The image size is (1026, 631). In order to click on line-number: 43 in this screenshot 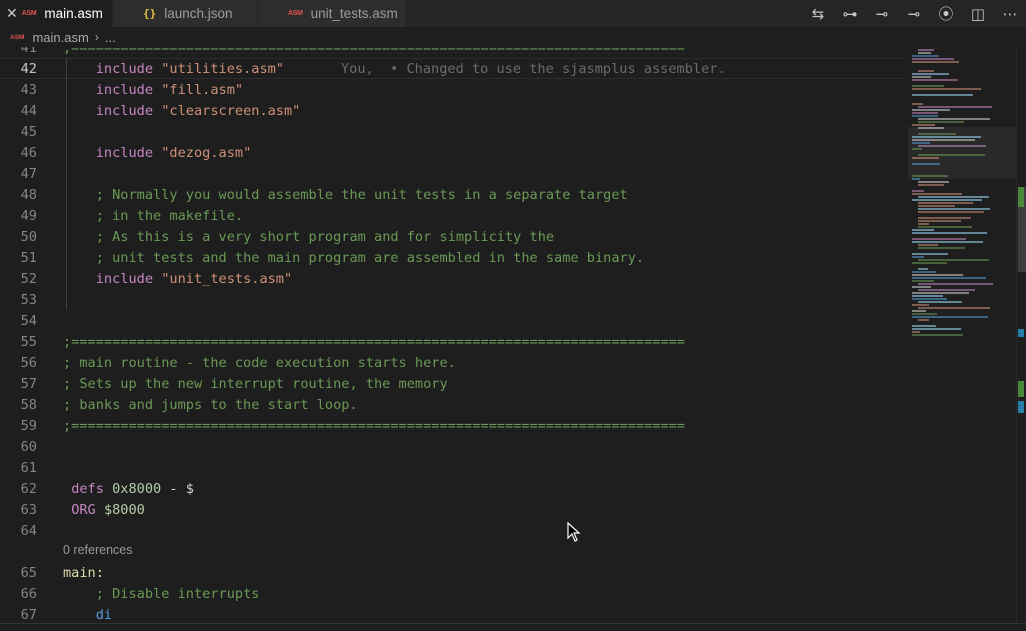, I will do `click(28, 89)`.